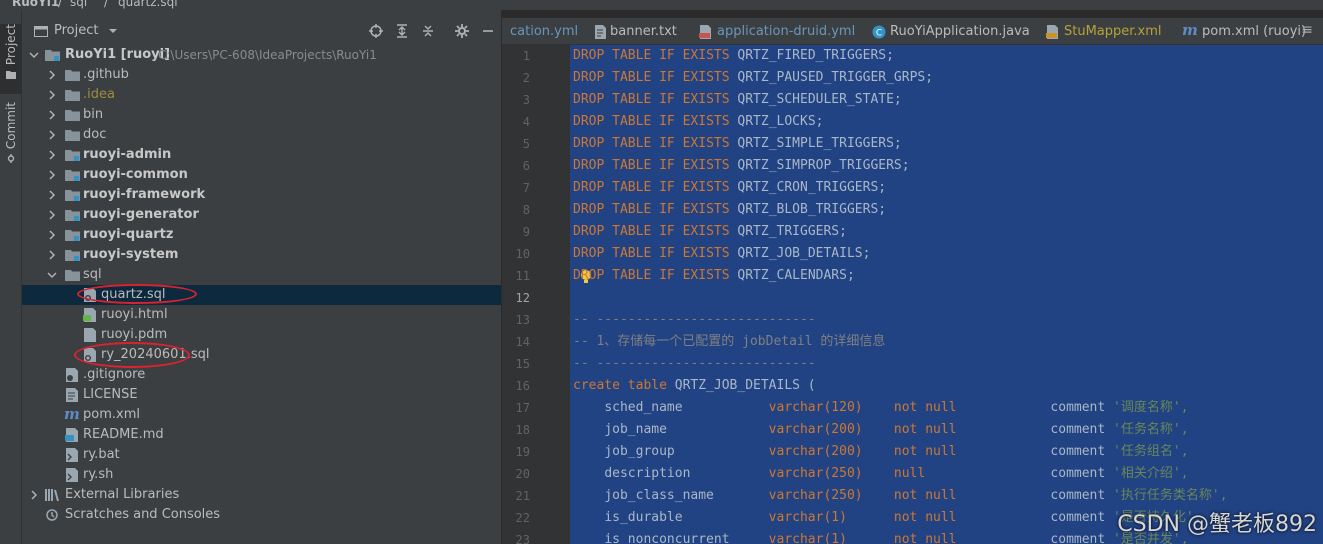 The height and width of the screenshot is (544, 1323). What do you see at coordinates (261, 475) in the screenshot?
I see `tree-item-ry-sh: ry.sh` at bounding box center [261, 475].